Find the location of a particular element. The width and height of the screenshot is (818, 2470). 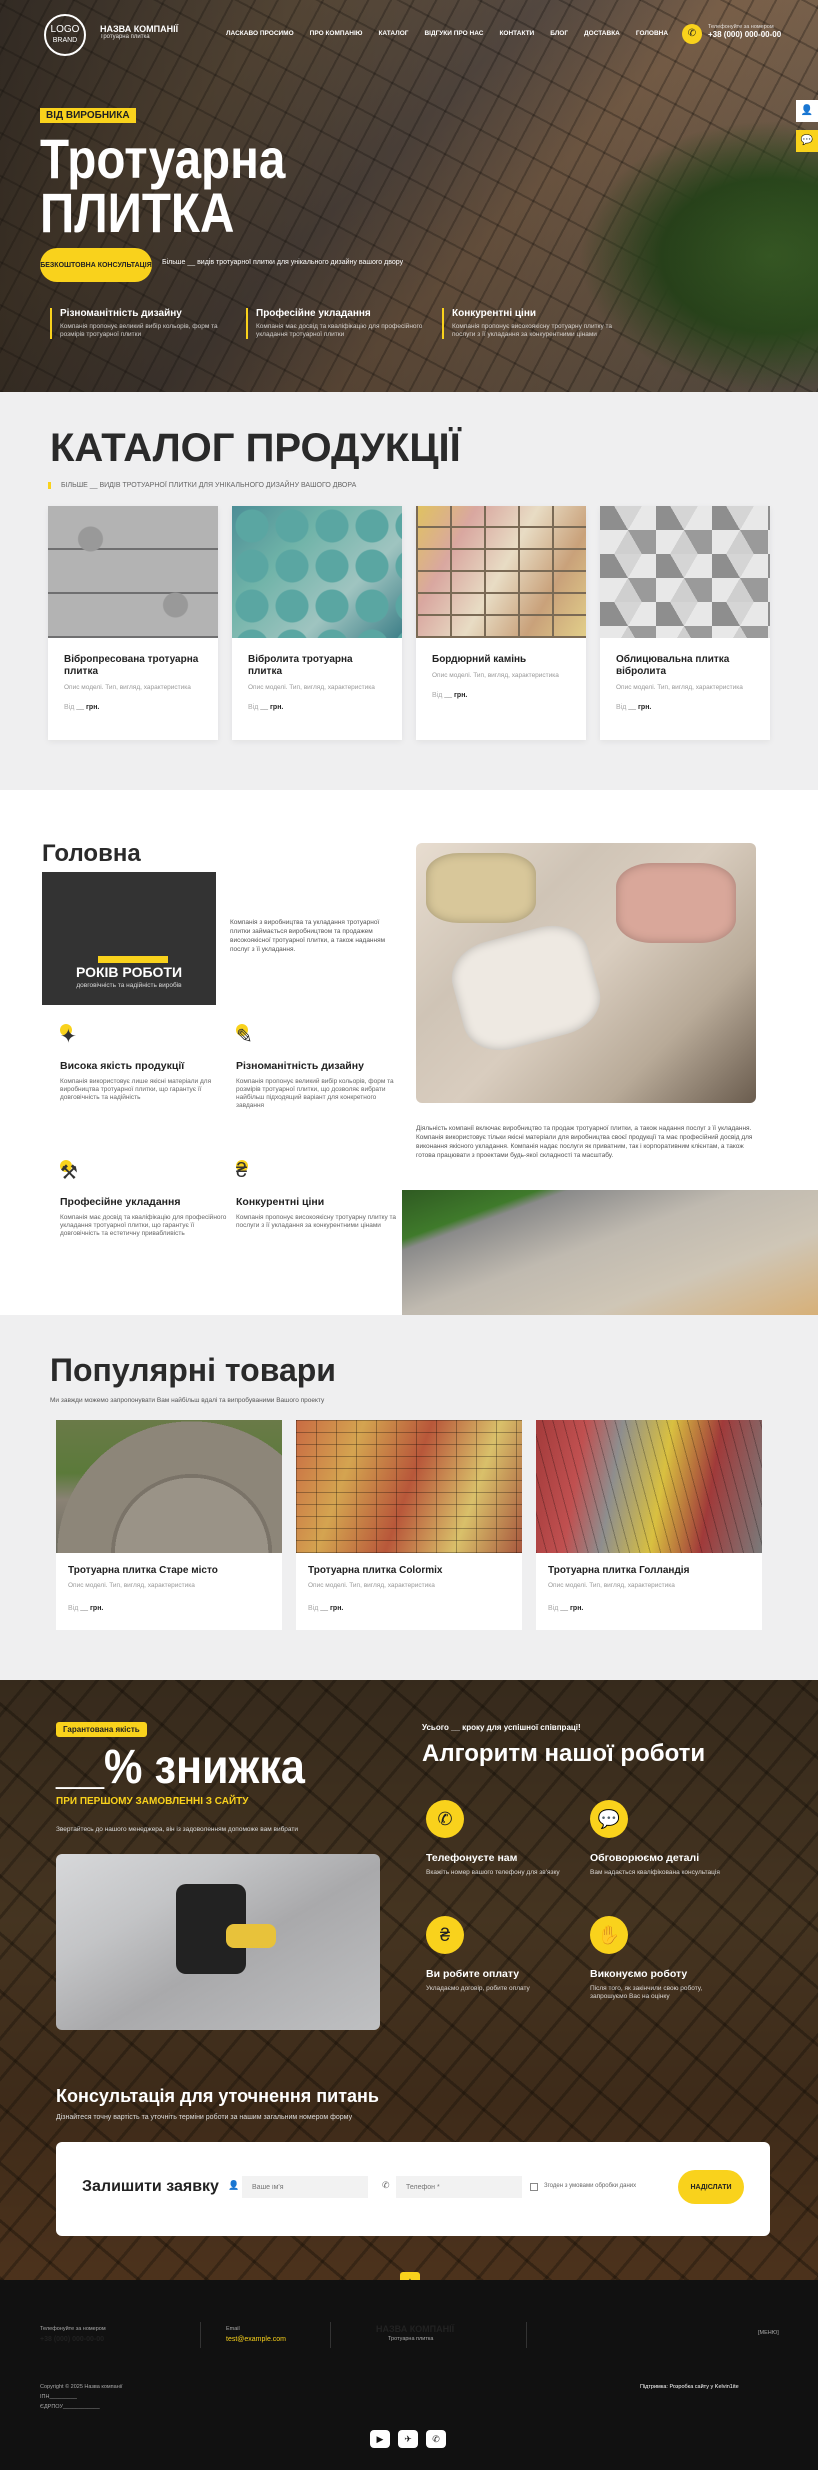

algorithm-title: Алгоритм нашої роботи is located at coordinates (564, 1753).